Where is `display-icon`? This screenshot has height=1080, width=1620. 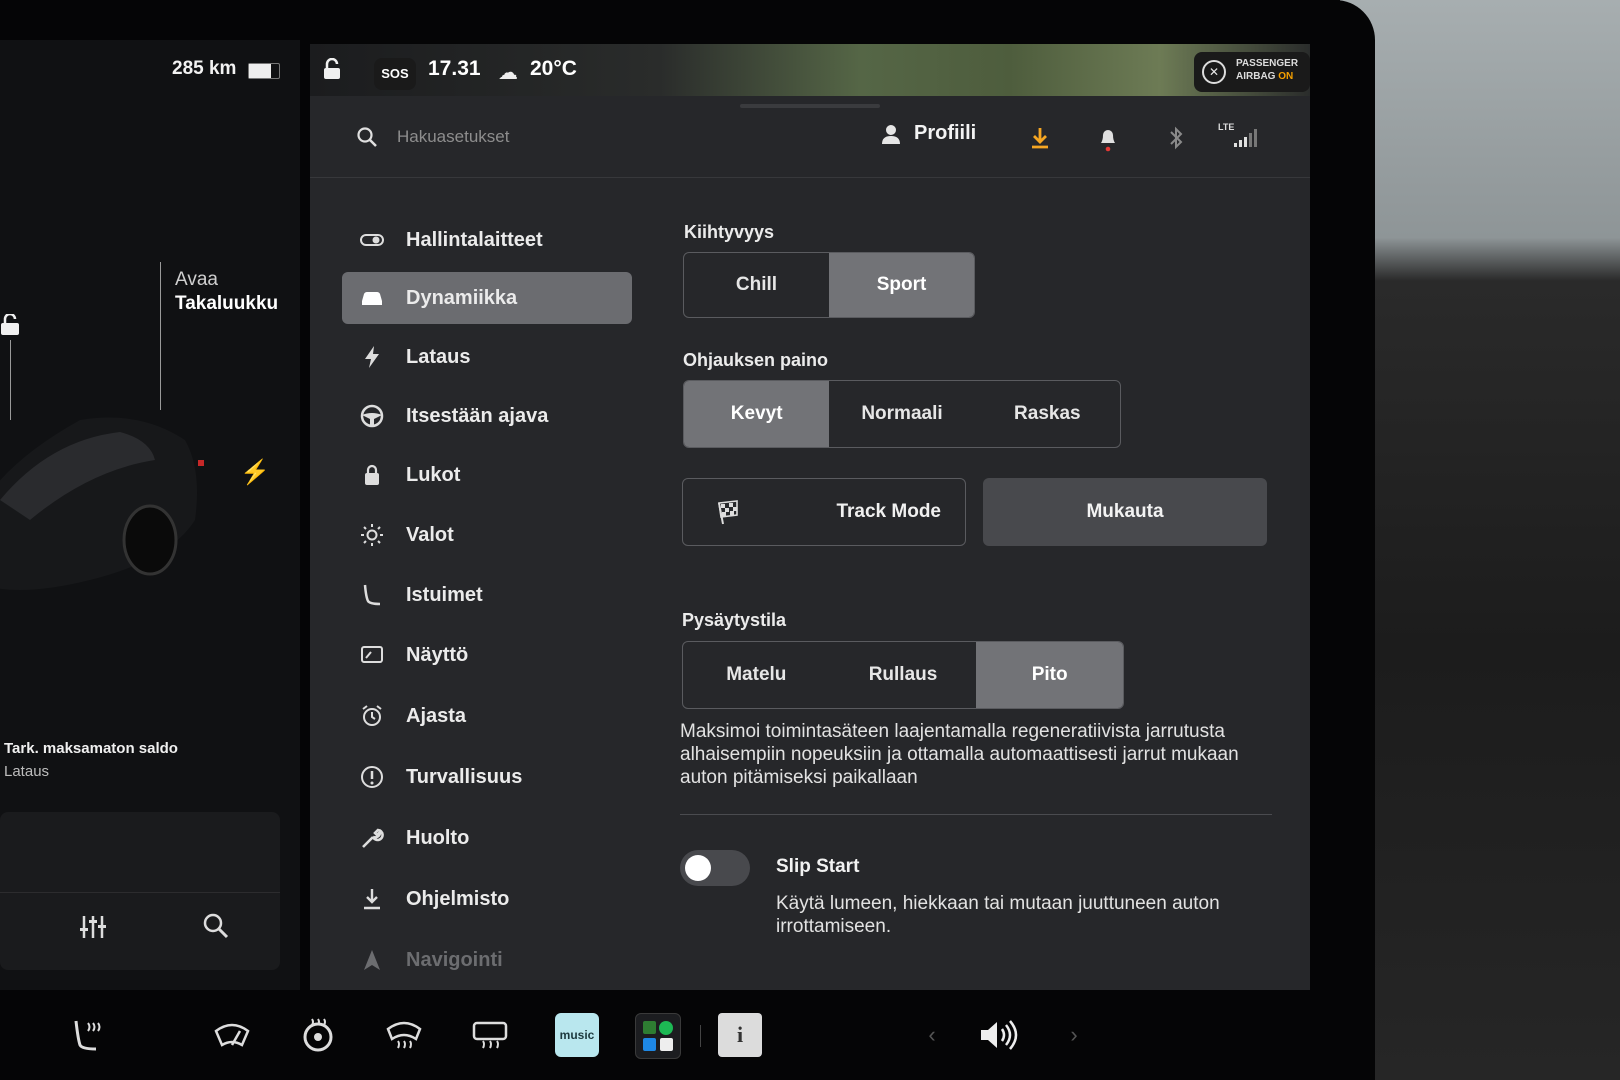
display-icon is located at coordinates (372, 655).